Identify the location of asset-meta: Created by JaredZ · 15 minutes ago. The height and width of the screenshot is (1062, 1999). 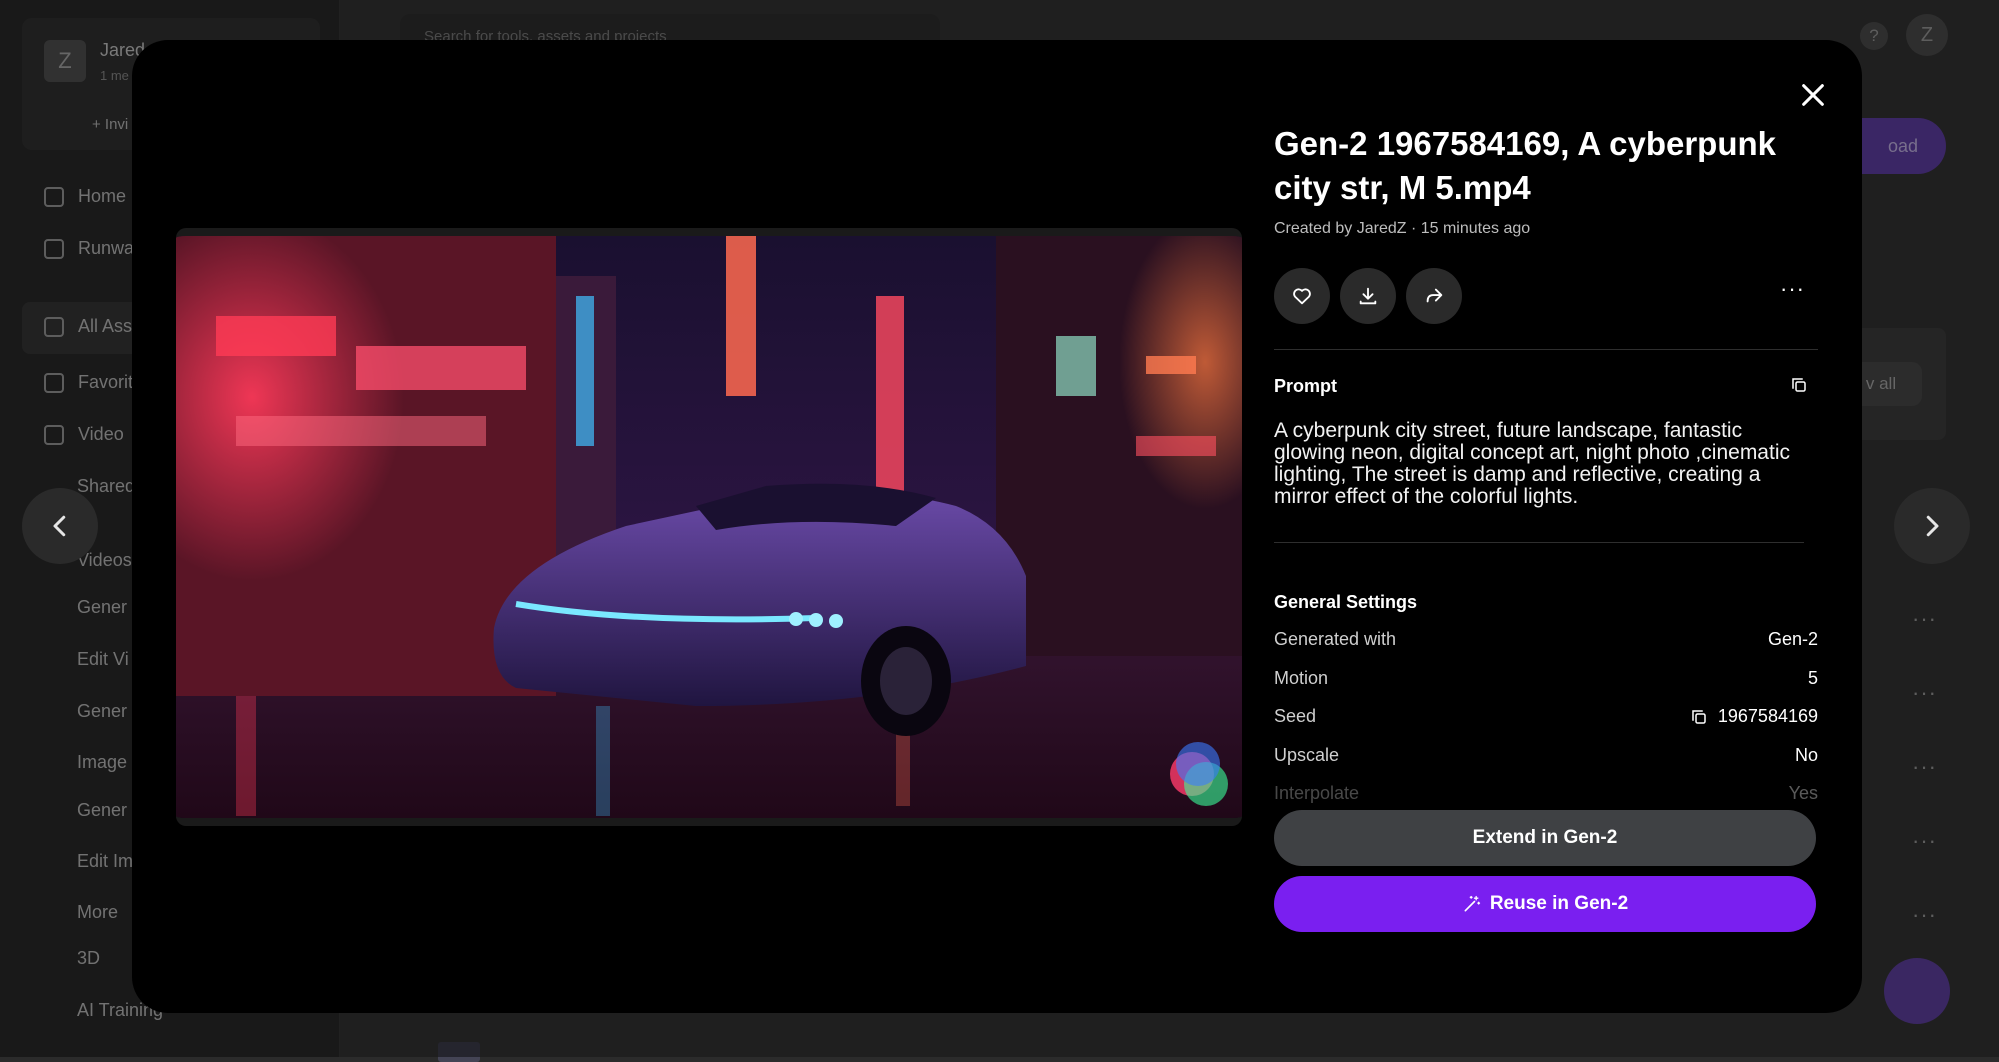
(1402, 229).